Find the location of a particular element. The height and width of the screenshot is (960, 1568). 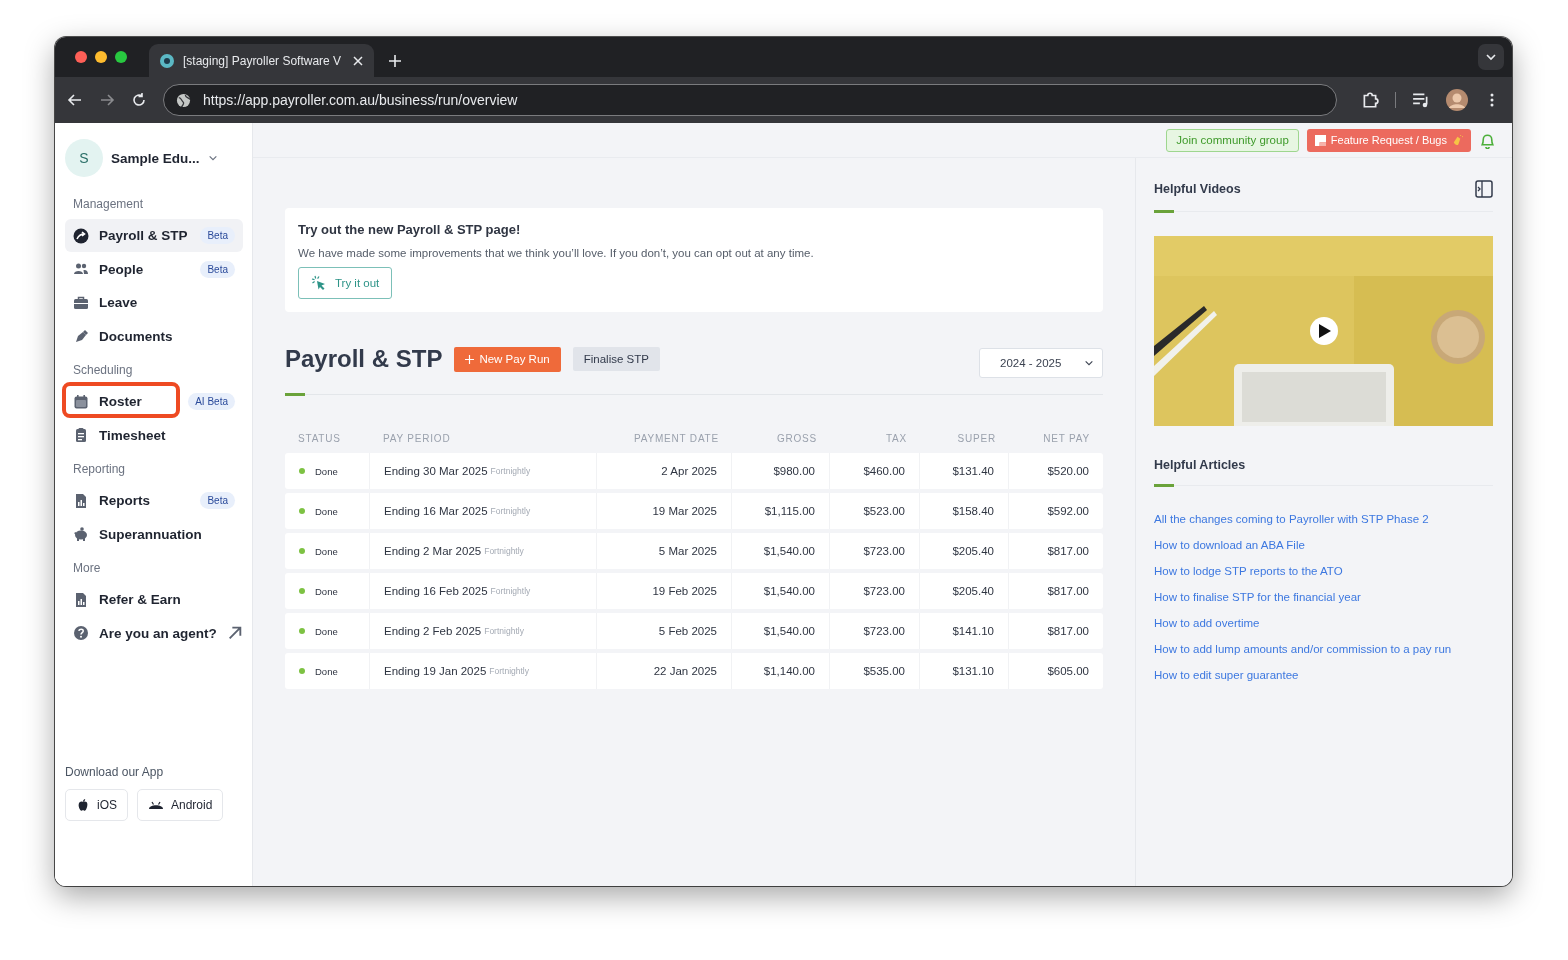

column-header: STATUS is located at coordinates (319, 438).